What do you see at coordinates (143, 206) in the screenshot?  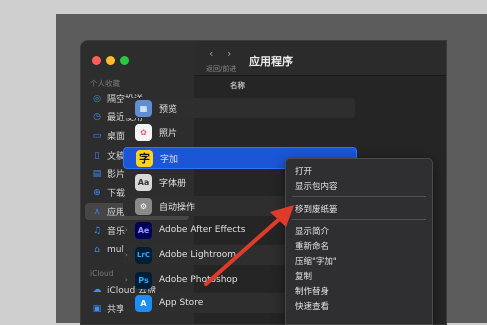 I see `automator-app-icon: ⚙` at bounding box center [143, 206].